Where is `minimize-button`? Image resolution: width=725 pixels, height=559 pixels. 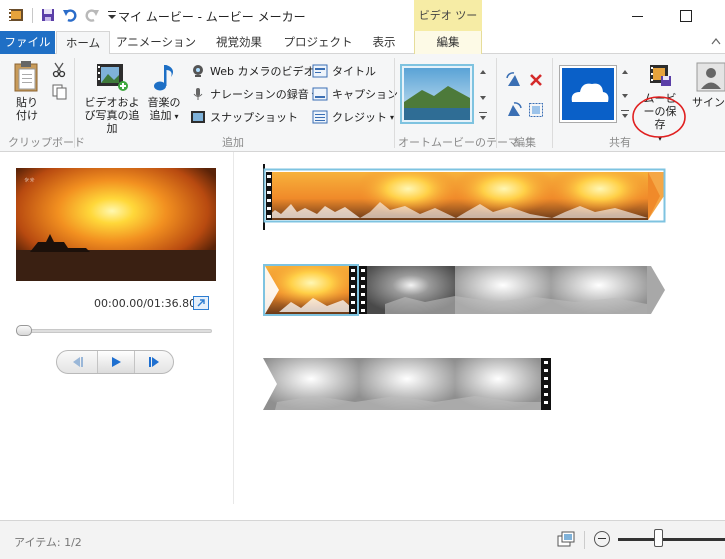
minimize-button is located at coordinates (638, 16).